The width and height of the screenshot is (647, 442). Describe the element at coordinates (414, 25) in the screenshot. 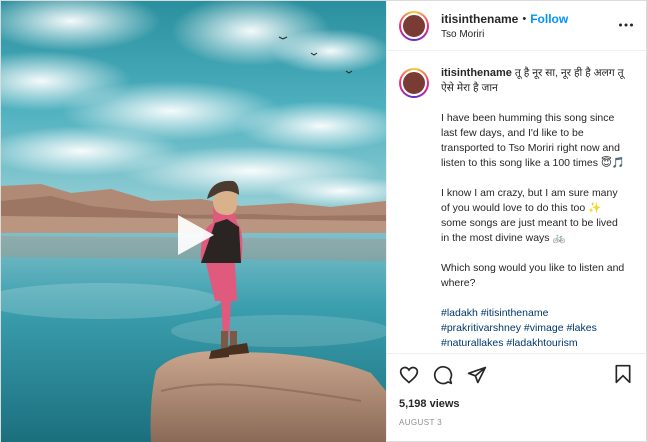

I see `author-avatar` at that location.